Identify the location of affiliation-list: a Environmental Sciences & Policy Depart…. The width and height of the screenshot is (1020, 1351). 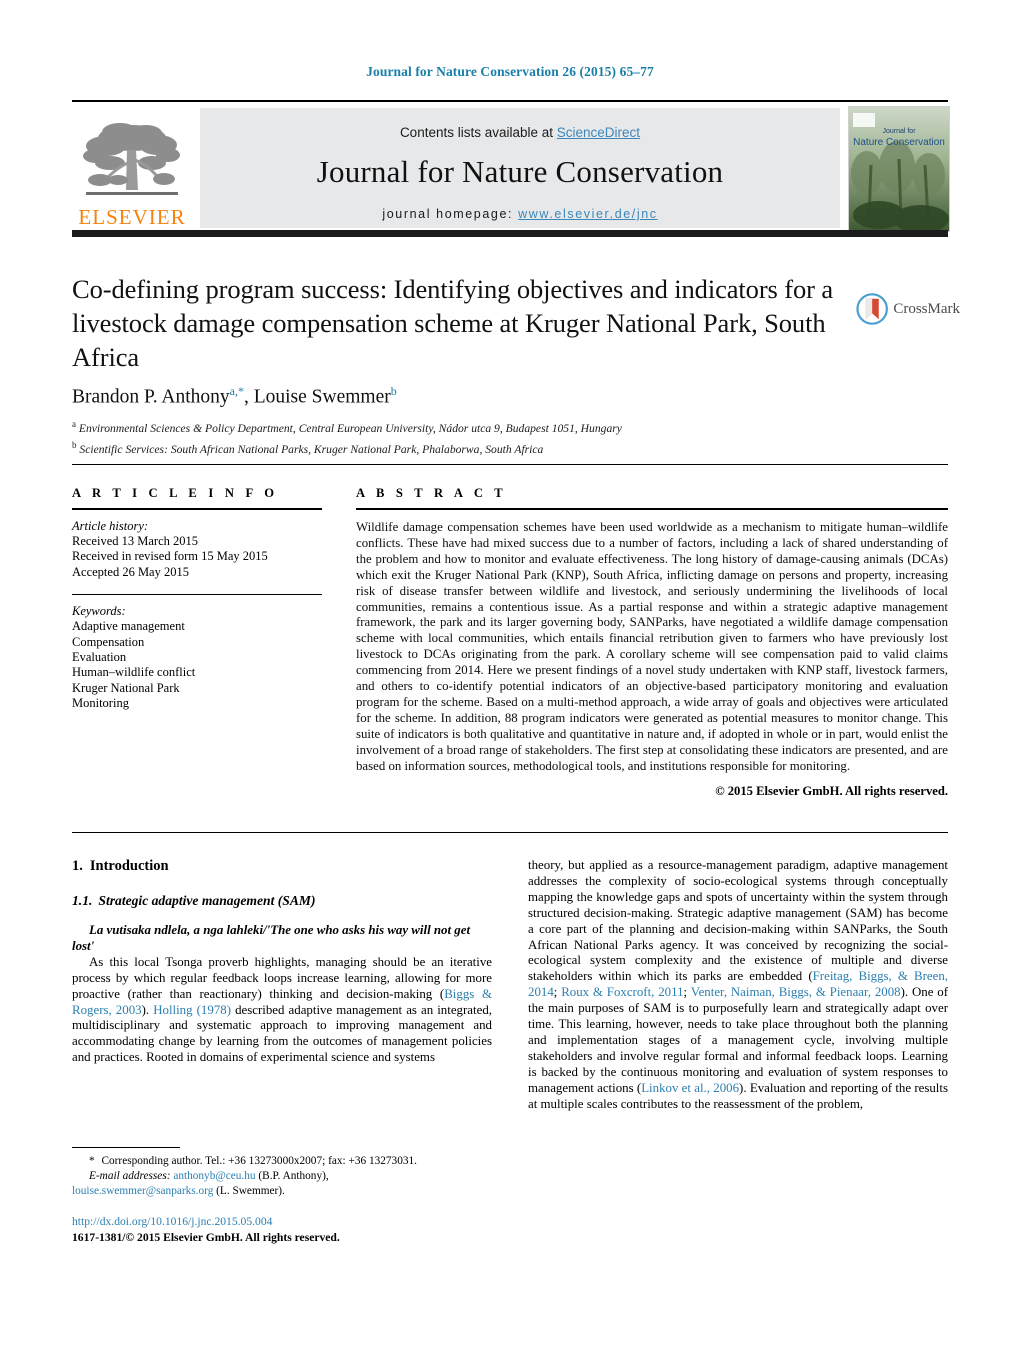
(472, 437).